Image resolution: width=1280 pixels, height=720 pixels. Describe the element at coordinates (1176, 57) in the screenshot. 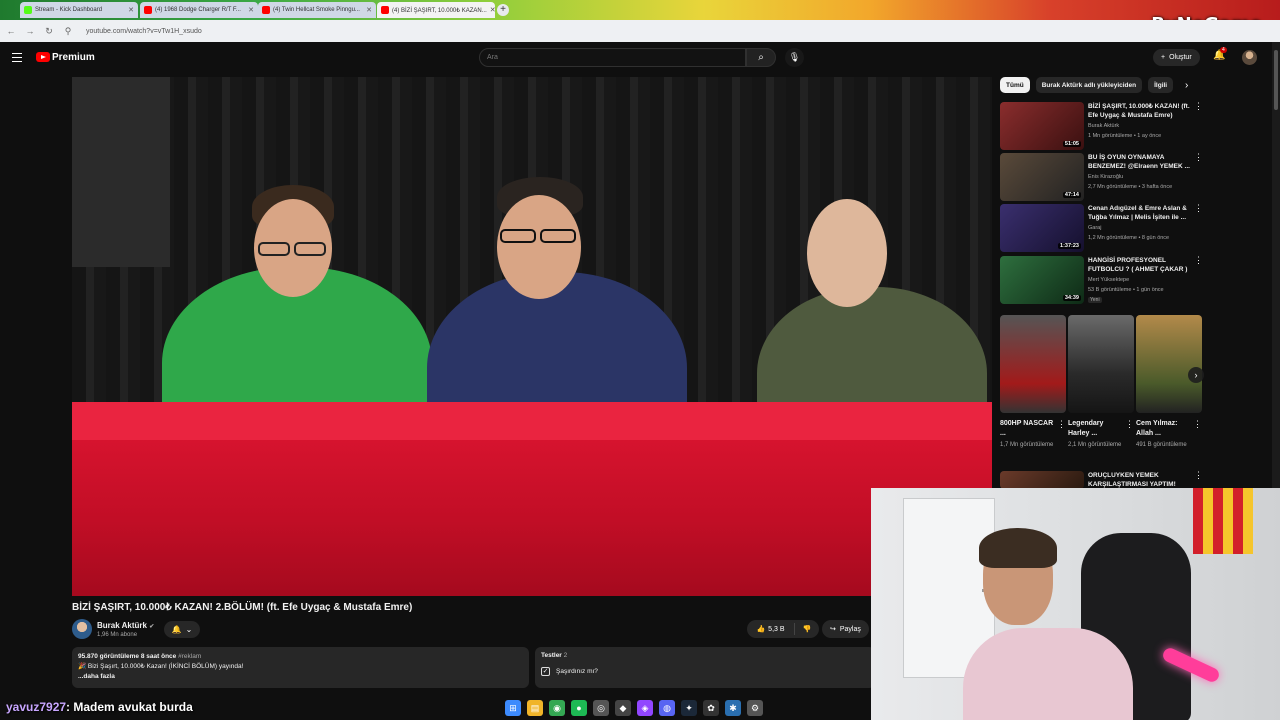

I see `create-button: + Oluştur` at that location.